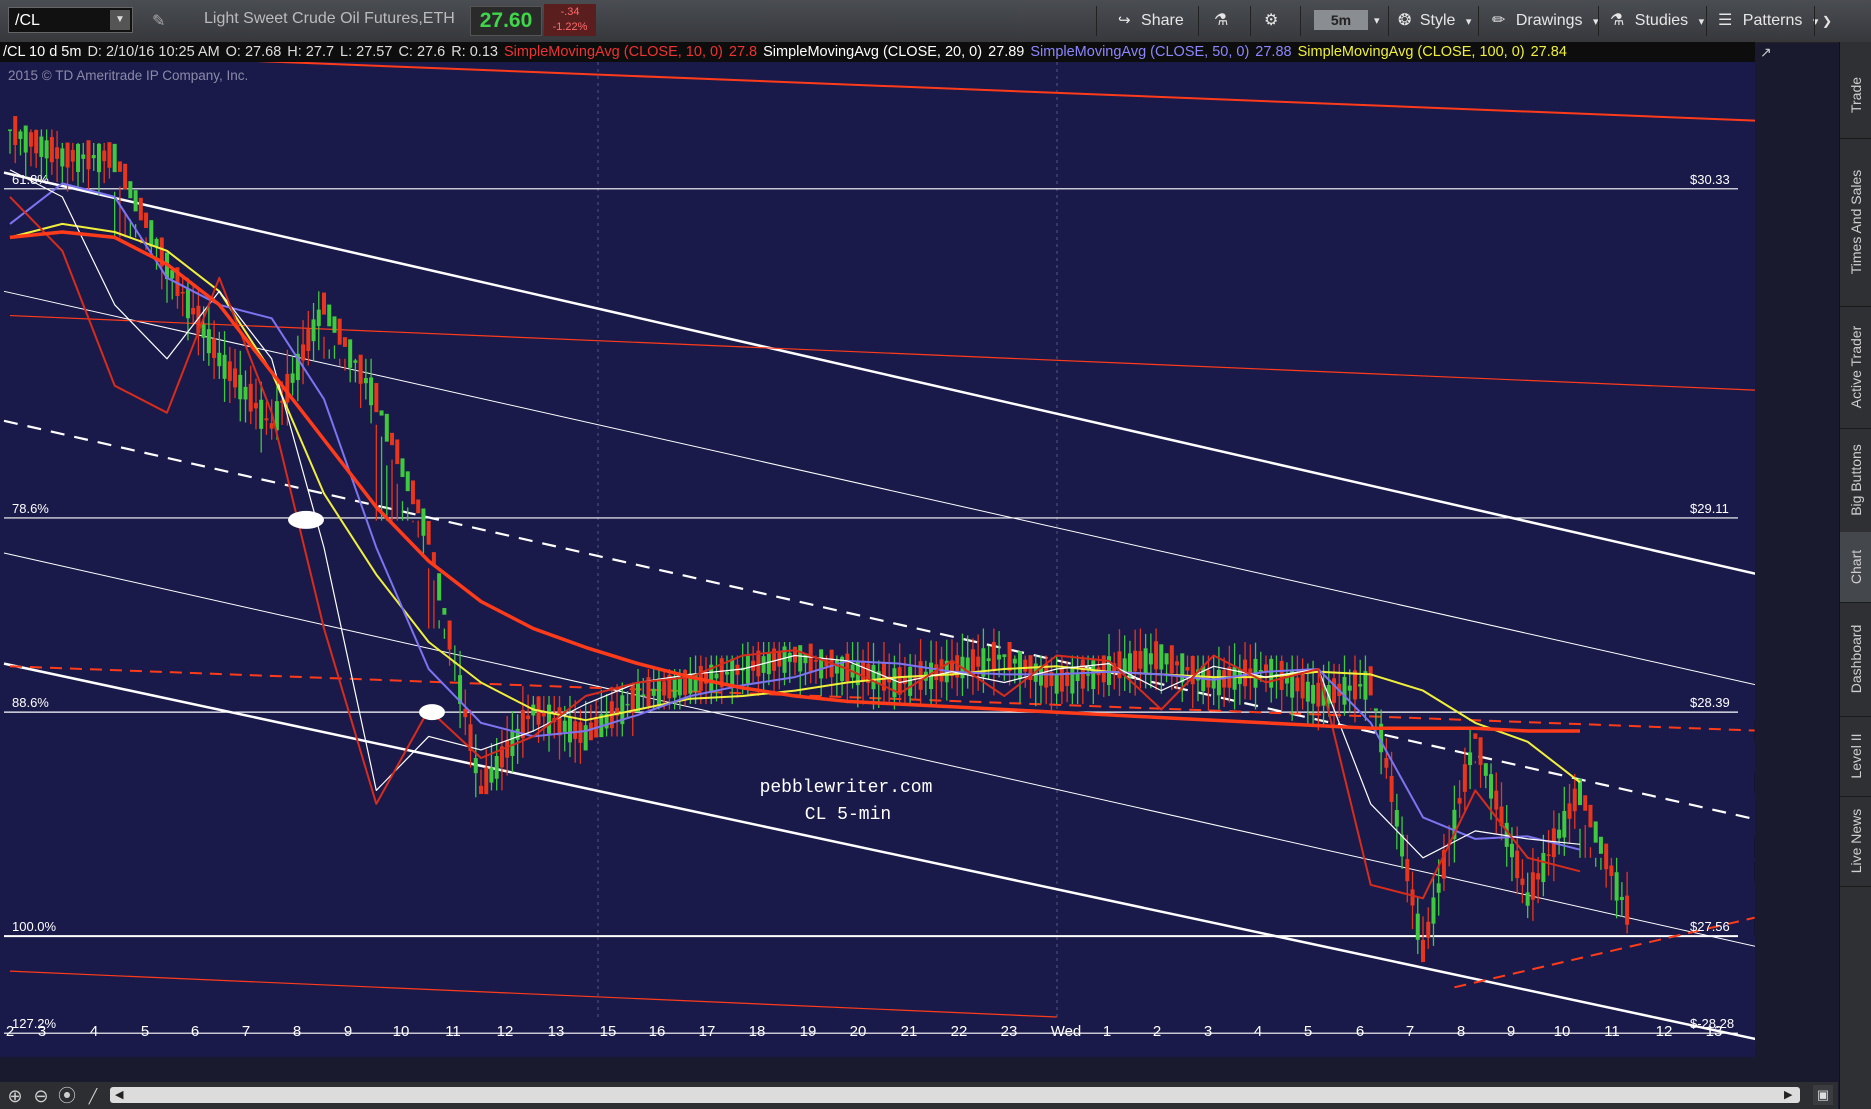 The image size is (1871, 1109). What do you see at coordinates (1855, 95) in the screenshot?
I see `tab-trade: Trade` at bounding box center [1855, 95].